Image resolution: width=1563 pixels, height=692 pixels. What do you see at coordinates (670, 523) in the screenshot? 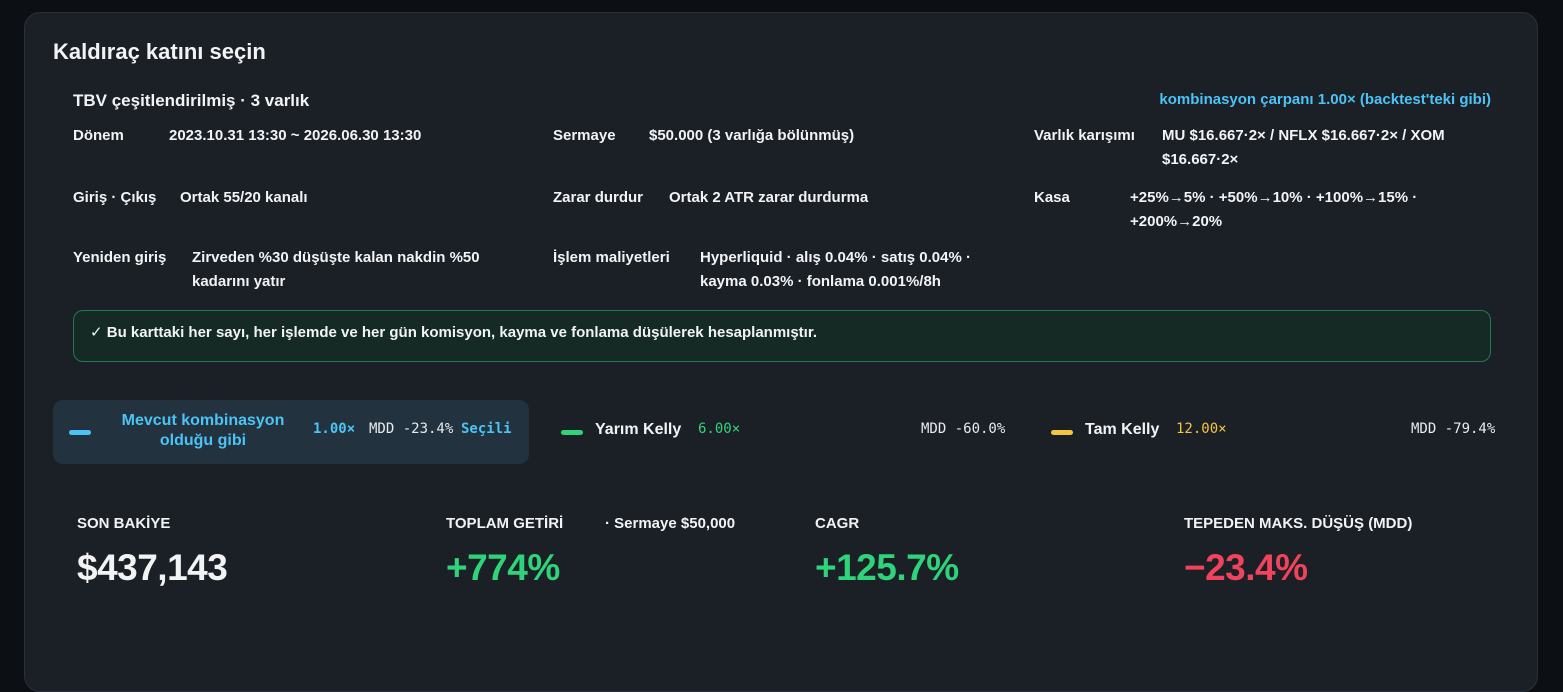
I see `stat-total-return-note: · Sermaye $50,000` at bounding box center [670, 523].